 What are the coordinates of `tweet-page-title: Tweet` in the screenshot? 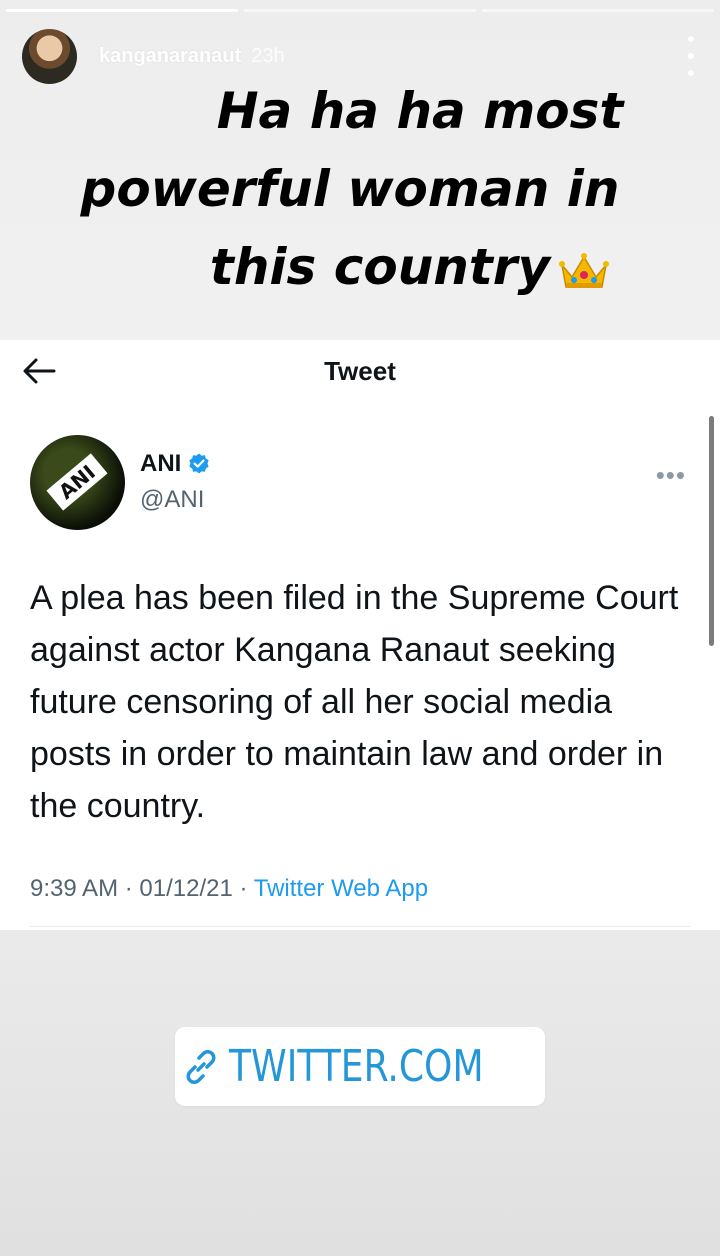 It's located at (360, 371).